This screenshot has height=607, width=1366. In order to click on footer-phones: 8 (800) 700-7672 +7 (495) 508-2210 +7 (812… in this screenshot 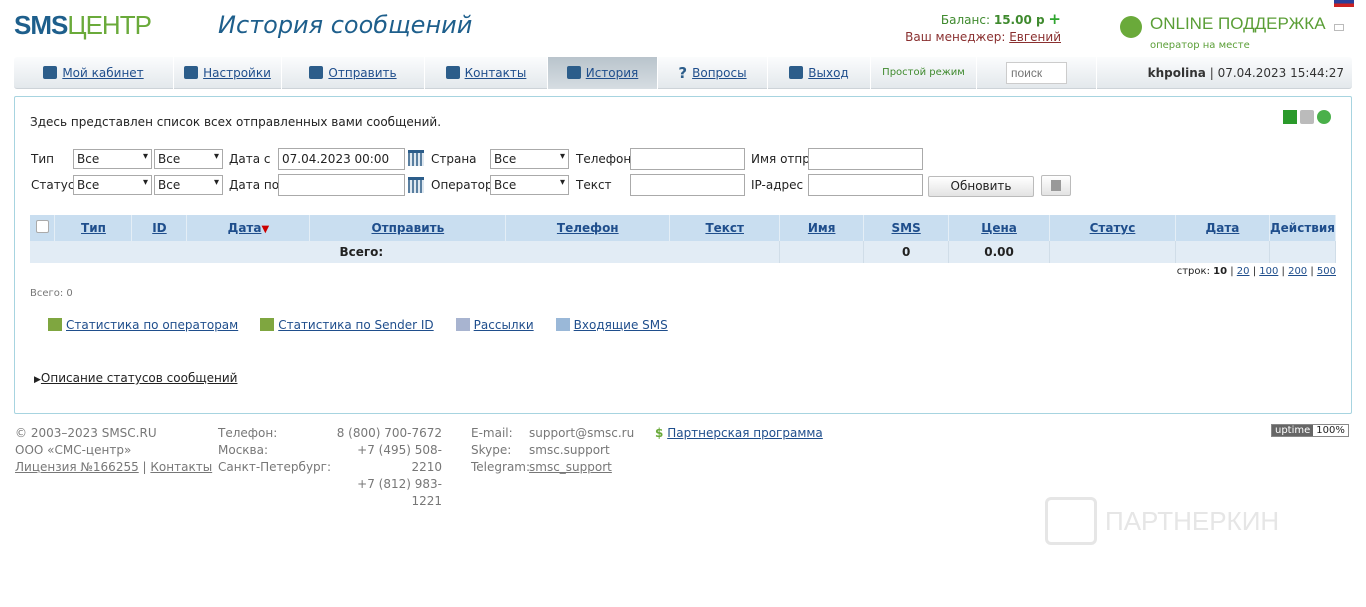, I will do `click(389, 467)`.